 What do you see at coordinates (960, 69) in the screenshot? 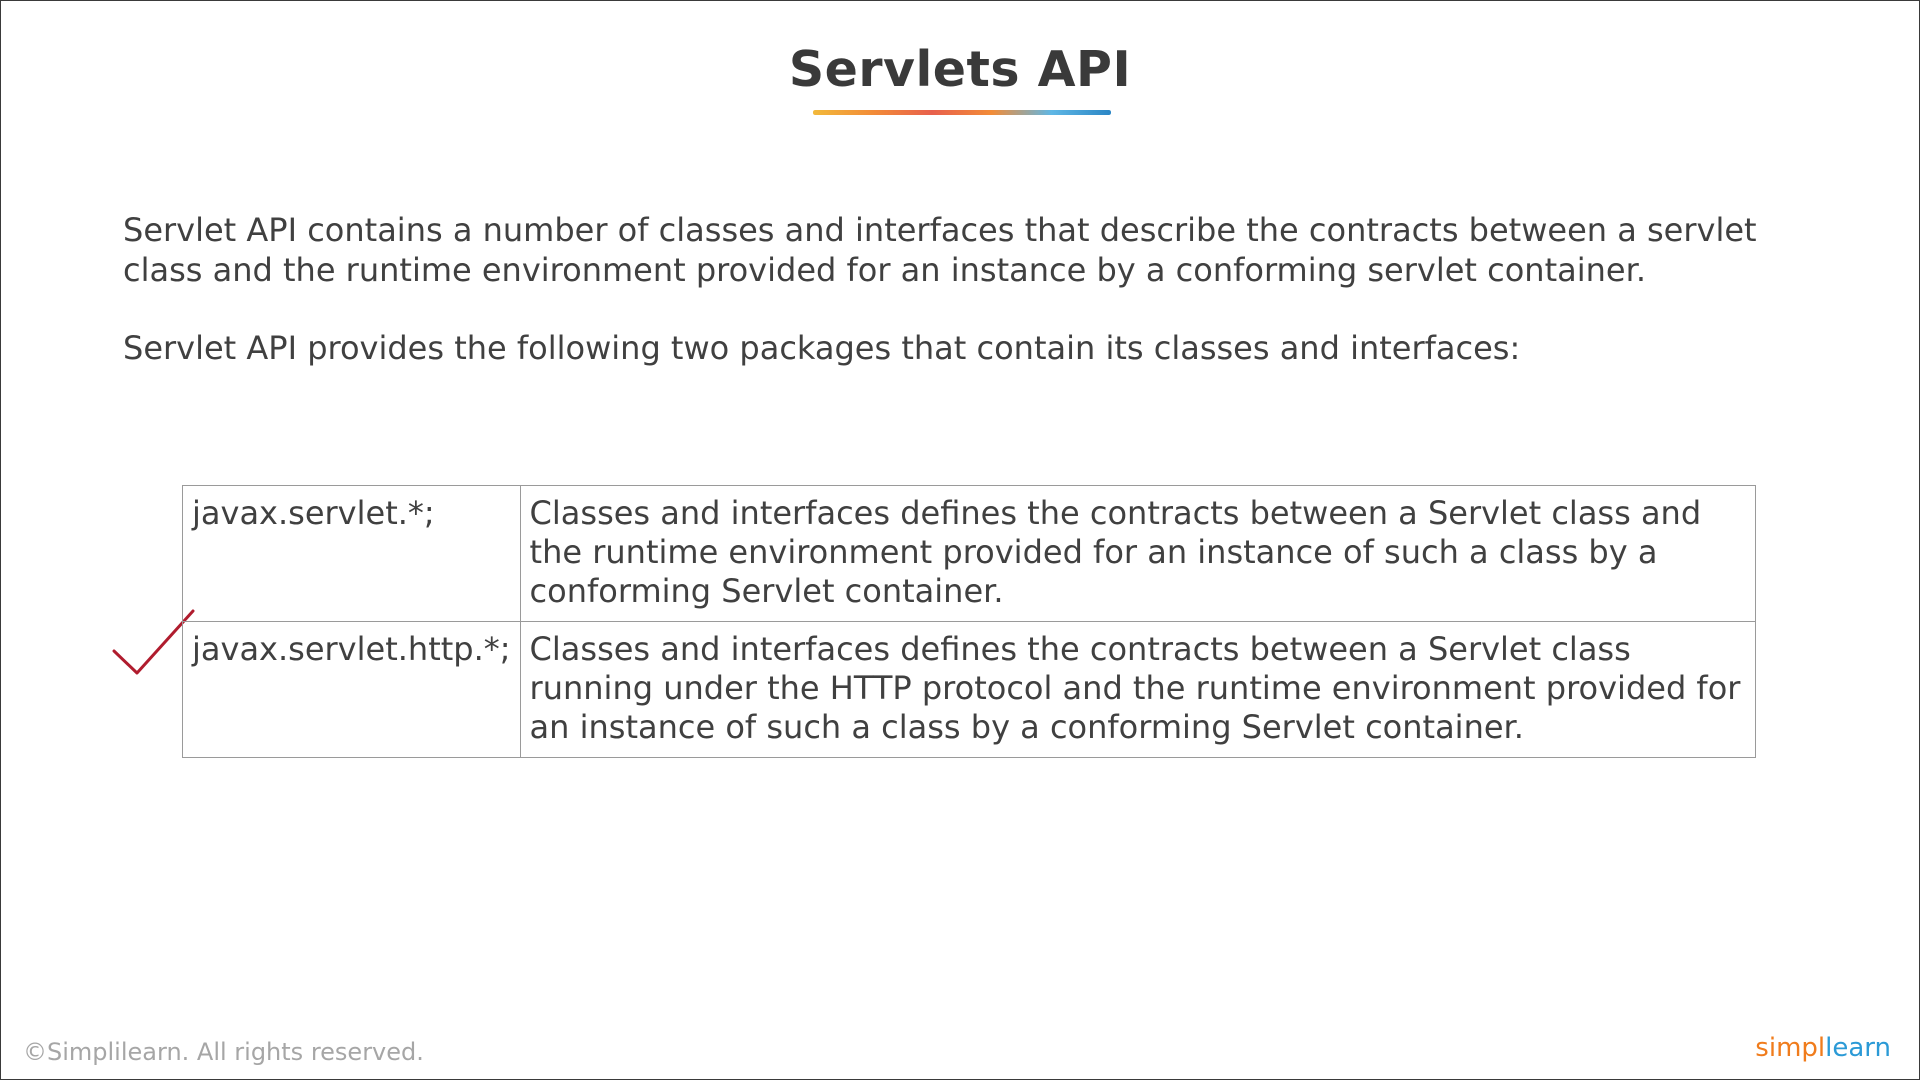
I see `slide-title: Servlets API` at bounding box center [960, 69].